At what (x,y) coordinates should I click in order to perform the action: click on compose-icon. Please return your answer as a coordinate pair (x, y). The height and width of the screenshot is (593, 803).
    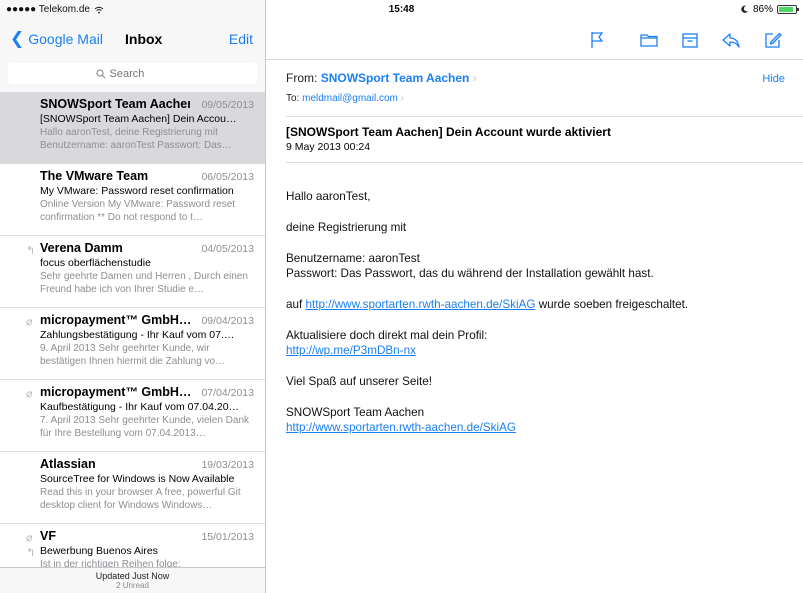
    Looking at the image, I should click on (773, 40).